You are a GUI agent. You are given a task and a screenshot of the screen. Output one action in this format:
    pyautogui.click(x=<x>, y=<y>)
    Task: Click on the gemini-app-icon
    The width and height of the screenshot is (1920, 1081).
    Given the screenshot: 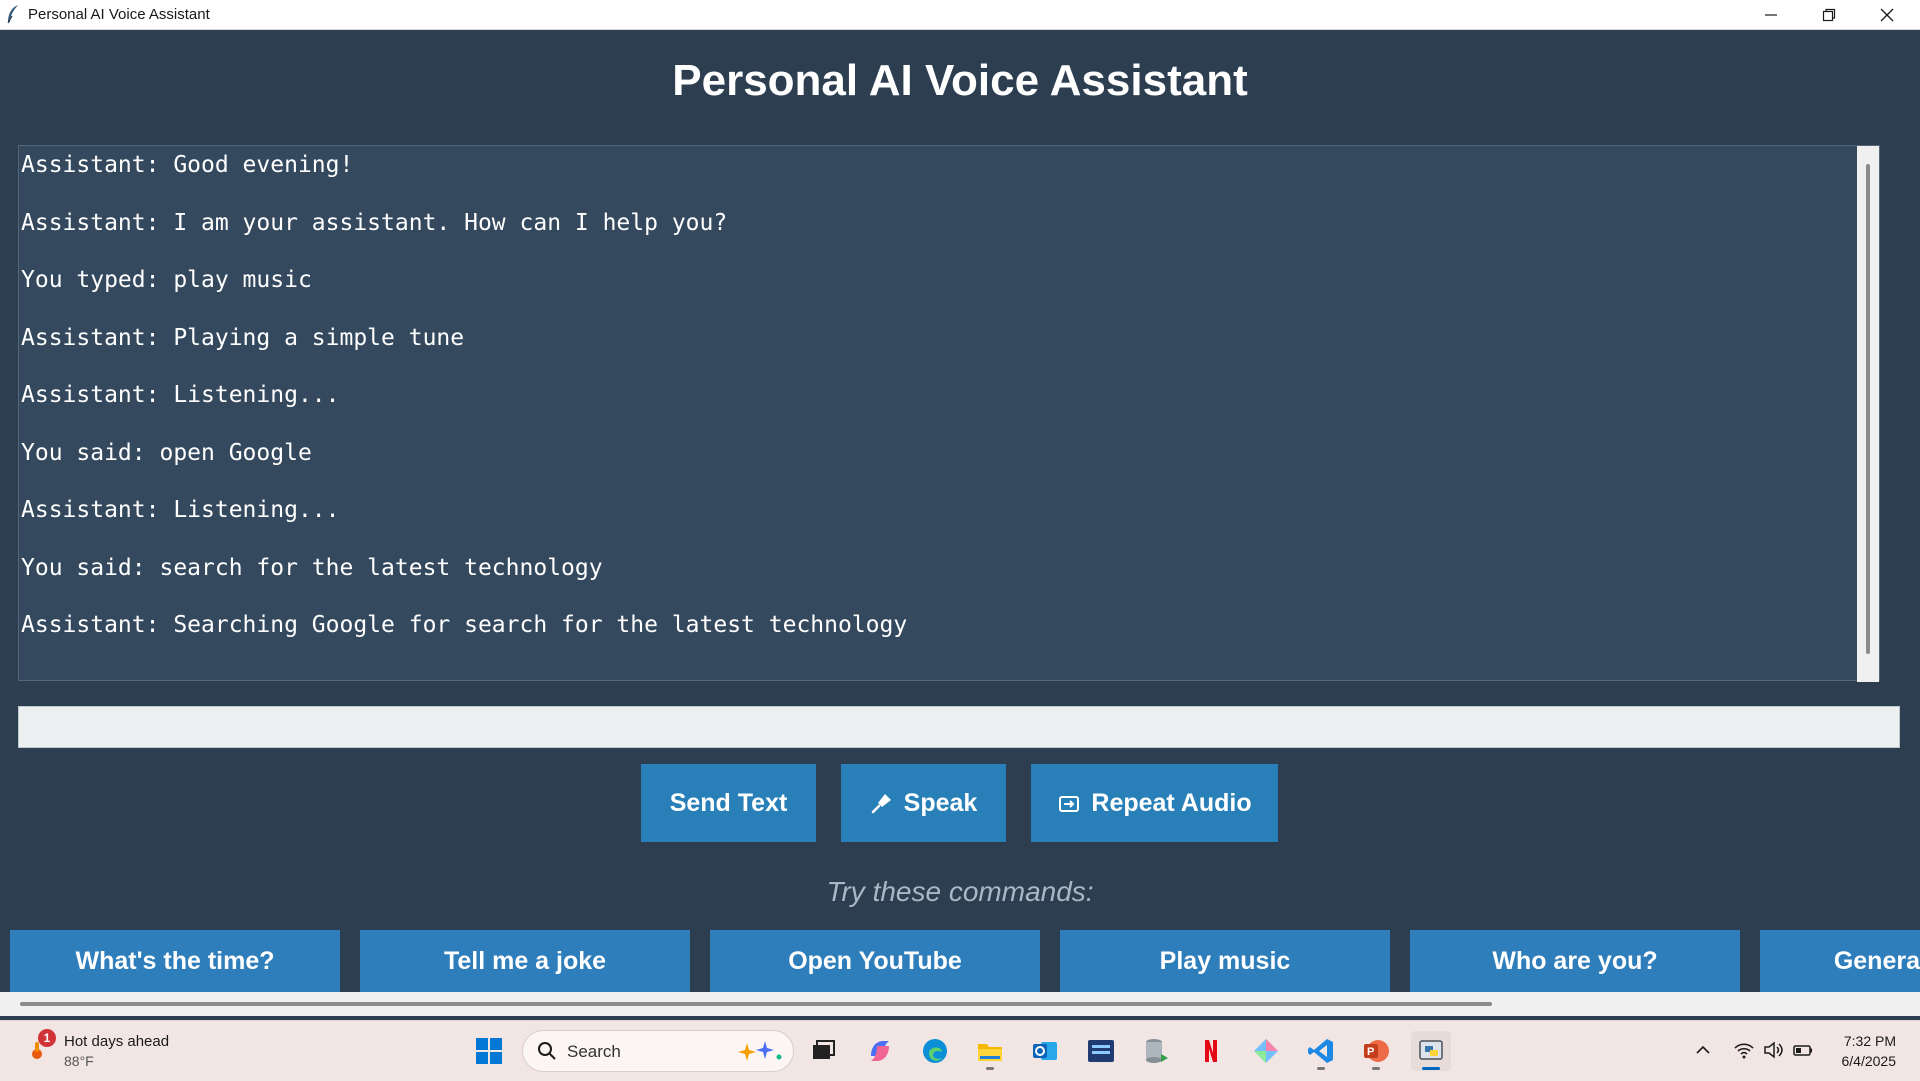 What is the action you would take?
    pyautogui.click(x=1266, y=1051)
    